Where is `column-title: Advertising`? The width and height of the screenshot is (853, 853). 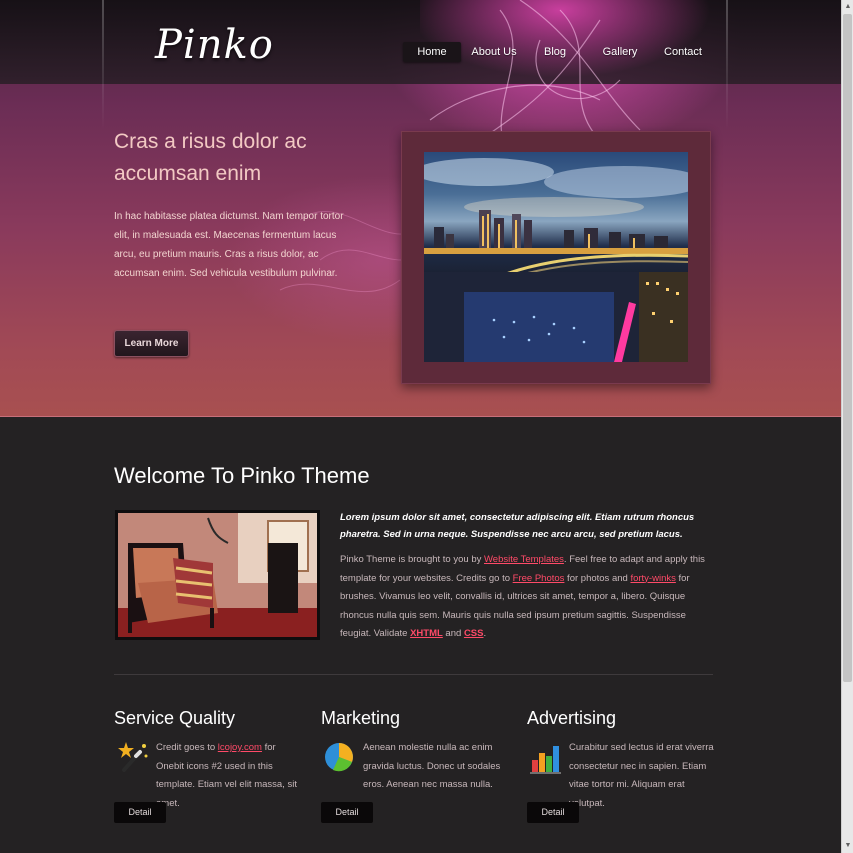
column-title: Advertising is located at coordinates (572, 718).